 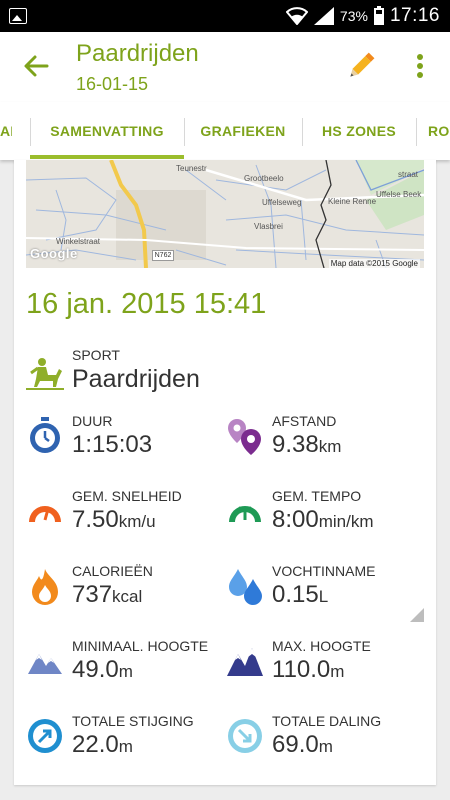 What do you see at coordinates (243, 131) in the screenshot?
I see `tab-grafieken: GRAFIEKEN` at bounding box center [243, 131].